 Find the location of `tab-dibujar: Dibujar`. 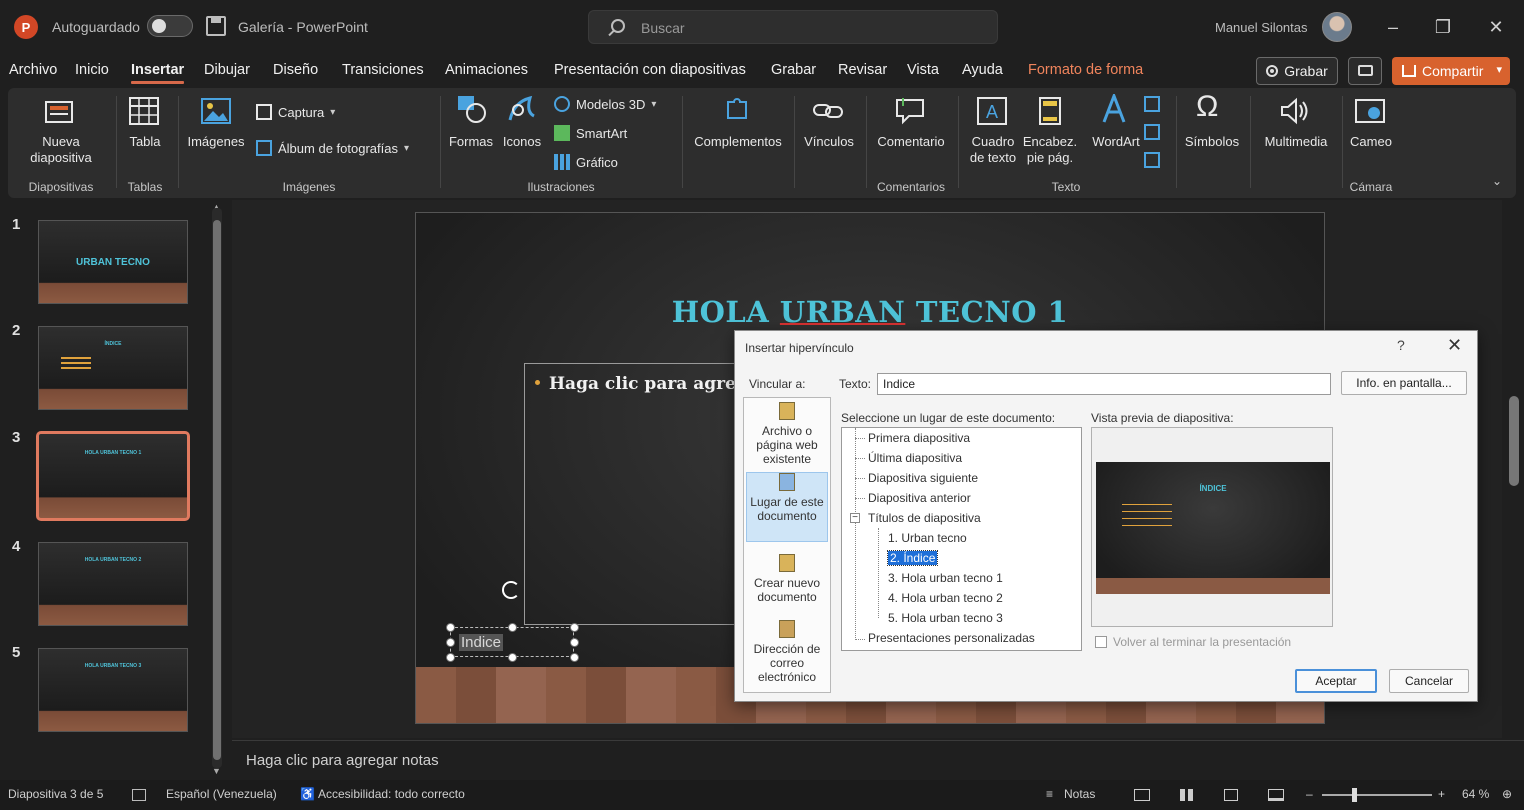

tab-dibujar: Dibujar is located at coordinates (227, 70).